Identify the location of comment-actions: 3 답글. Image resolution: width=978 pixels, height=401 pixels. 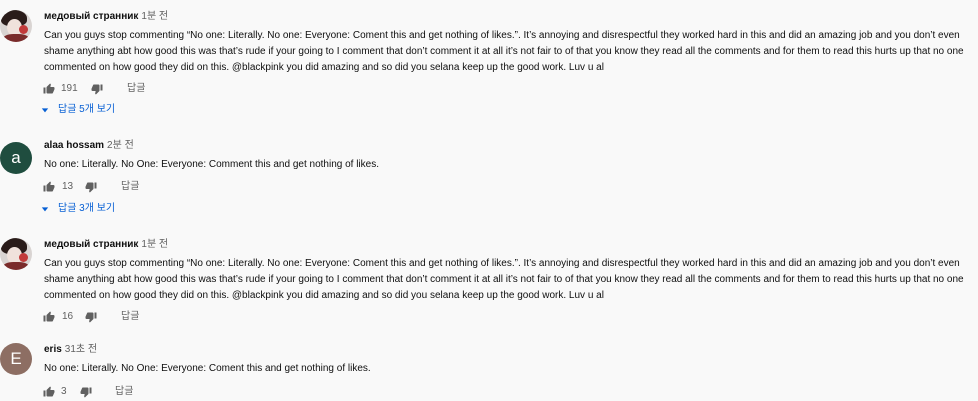
(143, 392).